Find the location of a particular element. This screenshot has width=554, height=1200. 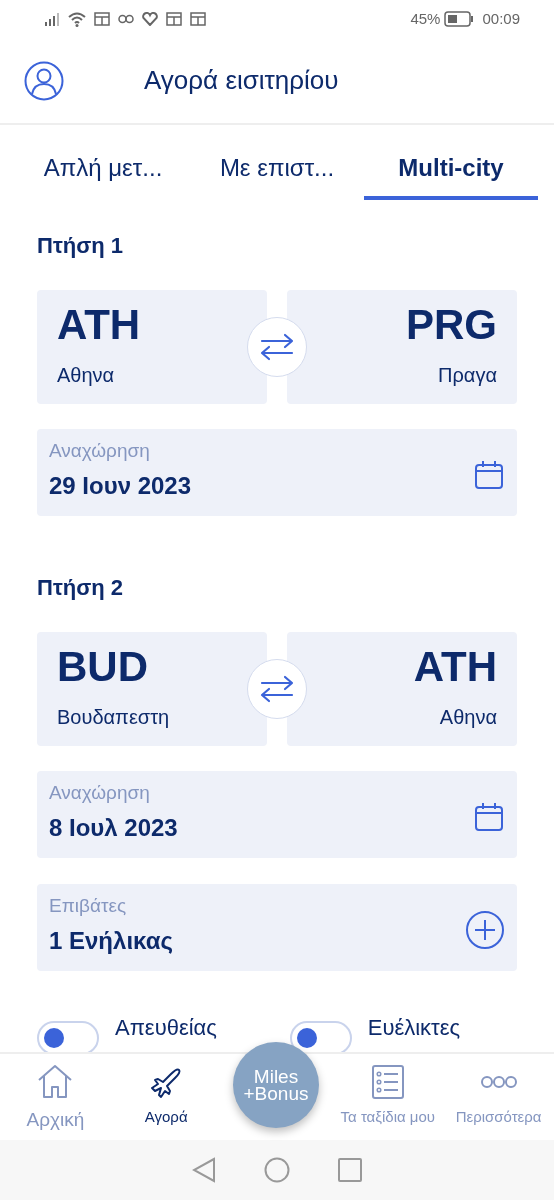

recents-icon is located at coordinates (350, 1170).